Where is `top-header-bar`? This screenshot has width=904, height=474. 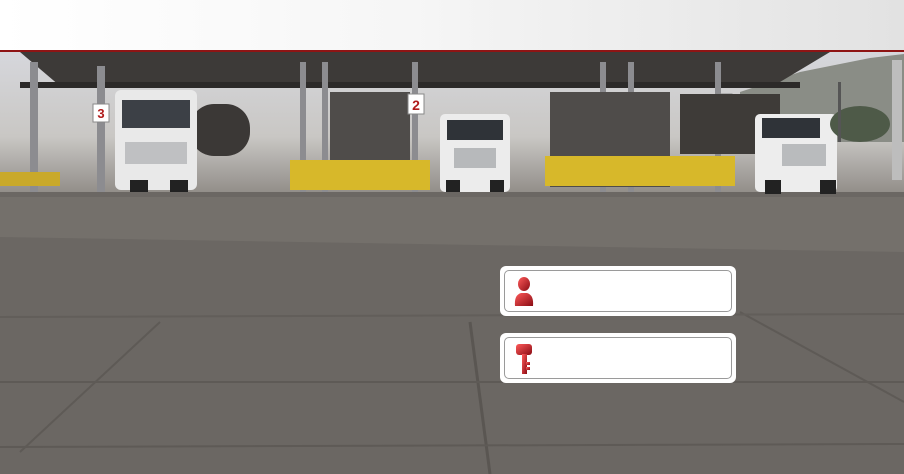 top-header-bar is located at coordinates (452, 26).